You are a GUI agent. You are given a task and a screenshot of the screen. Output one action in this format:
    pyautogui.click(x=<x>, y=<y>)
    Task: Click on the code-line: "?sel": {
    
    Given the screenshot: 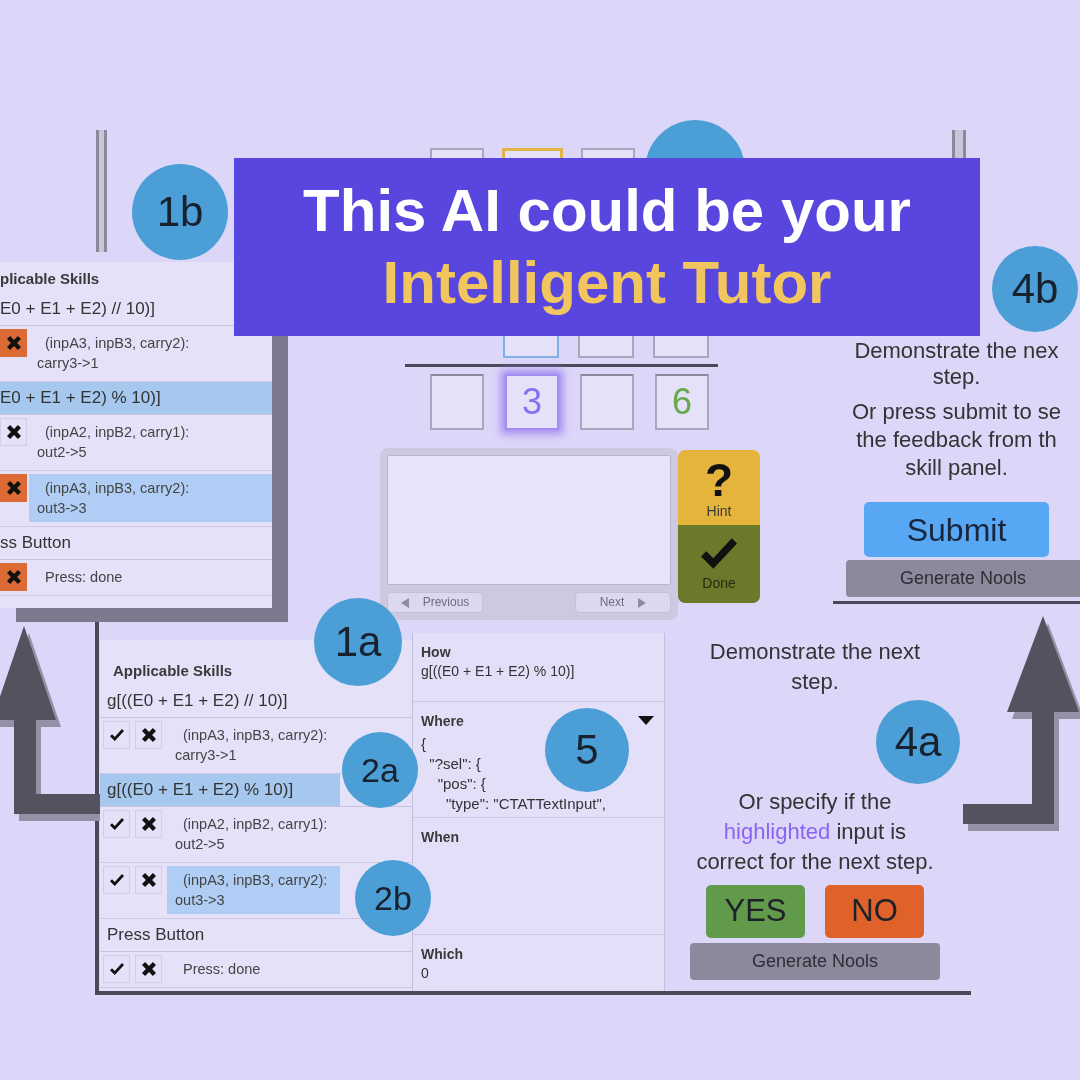 What is the action you would take?
    pyautogui.click(x=454, y=764)
    